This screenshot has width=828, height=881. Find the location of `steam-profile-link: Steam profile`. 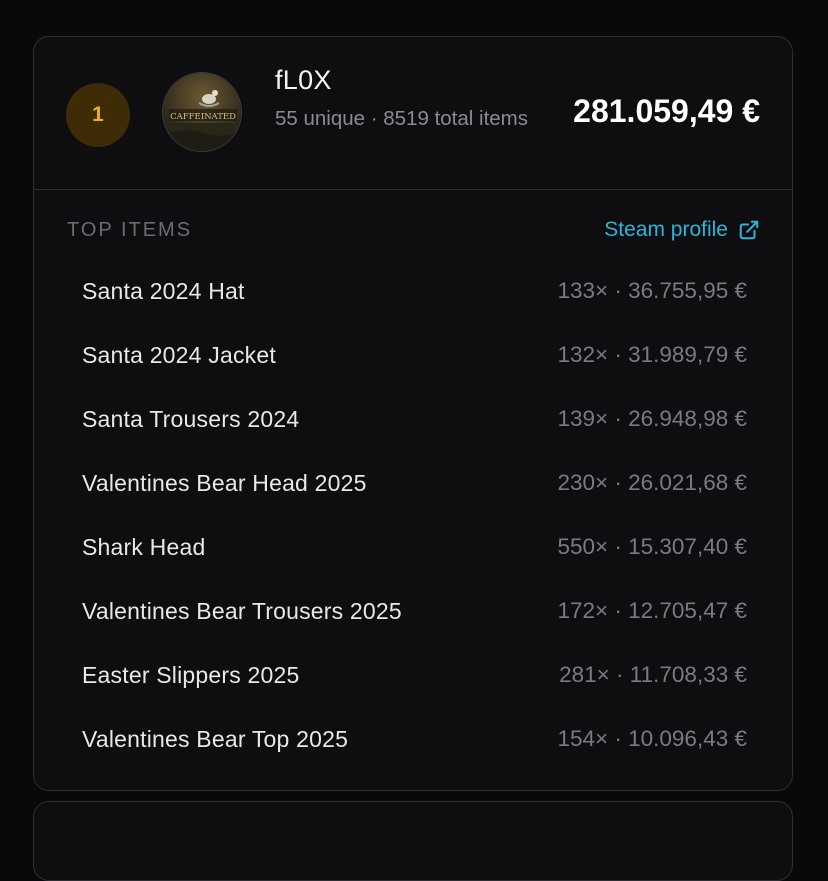

steam-profile-link: Steam profile is located at coordinates (682, 230).